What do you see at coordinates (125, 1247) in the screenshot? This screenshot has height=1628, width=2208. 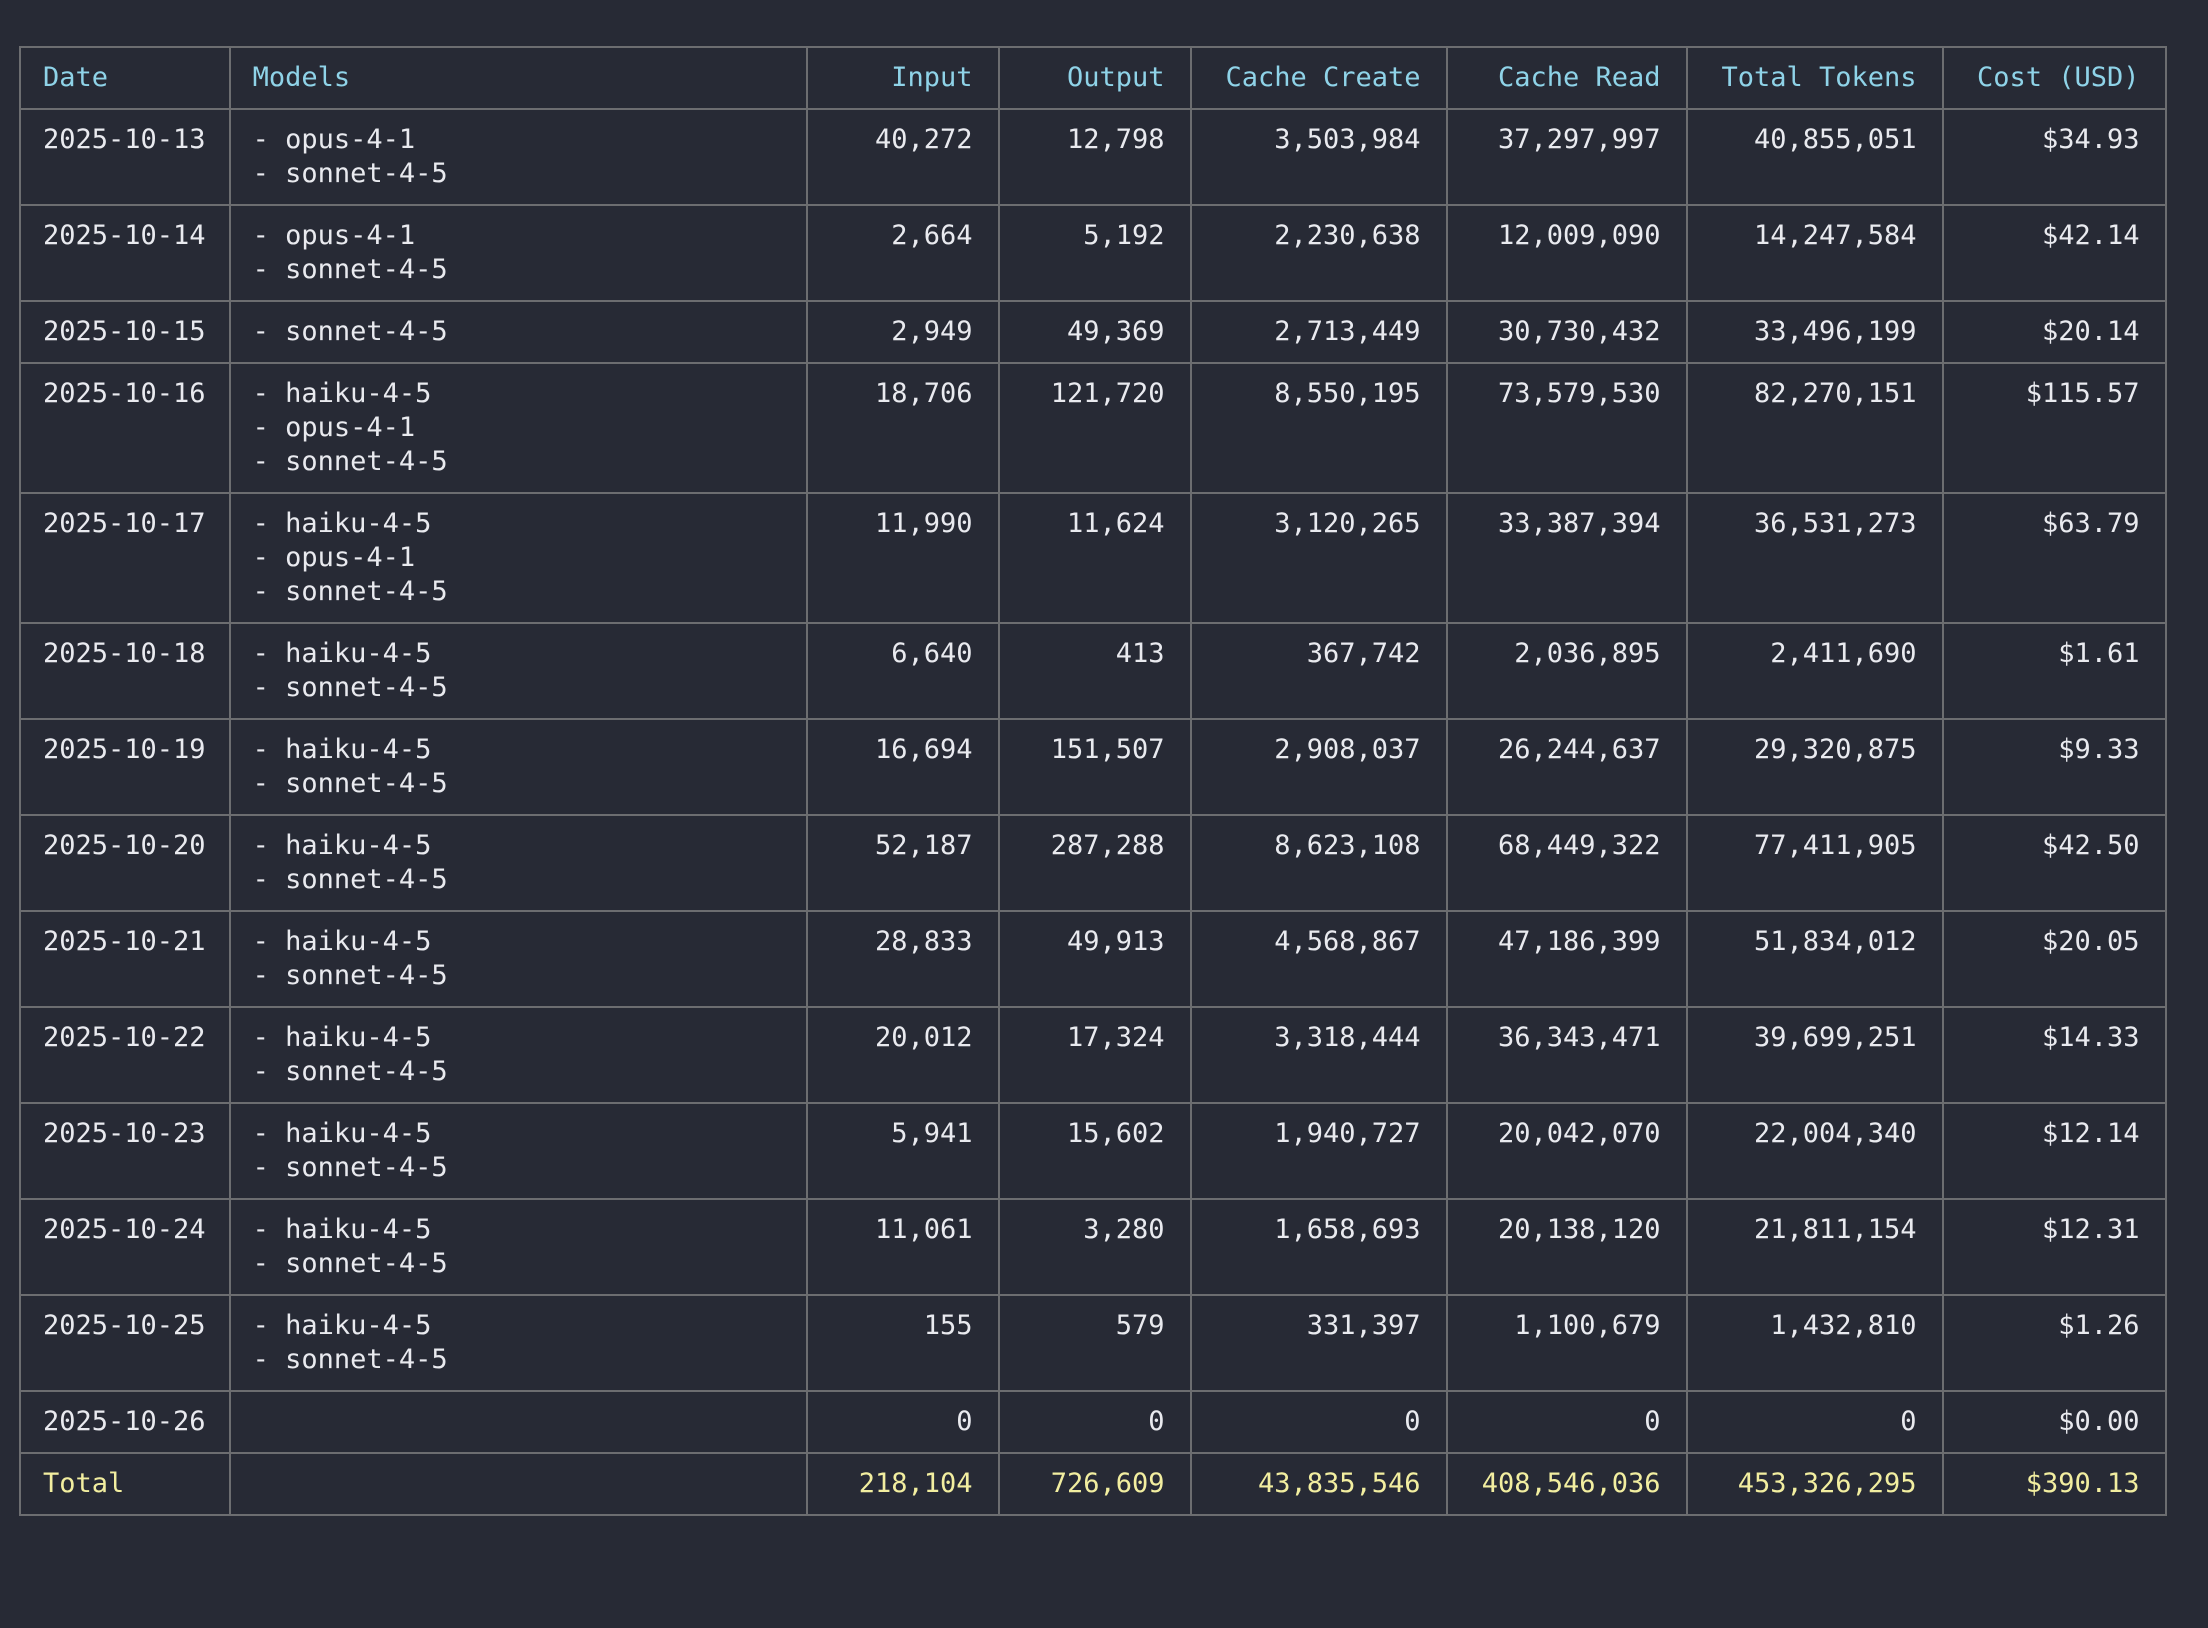 I see `date-cell: 2025-10-24` at bounding box center [125, 1247].